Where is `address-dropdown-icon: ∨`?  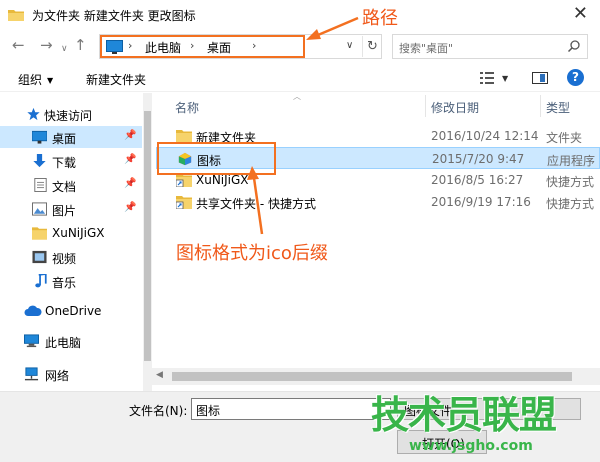
address-dropdown-icon: ∨ is located at coordinates (349, 45).